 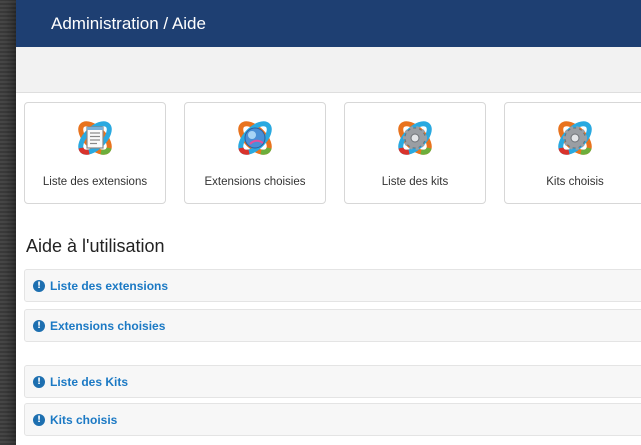 I want to click on tile-label: Extensions choisies, so click(x=255, y=182).